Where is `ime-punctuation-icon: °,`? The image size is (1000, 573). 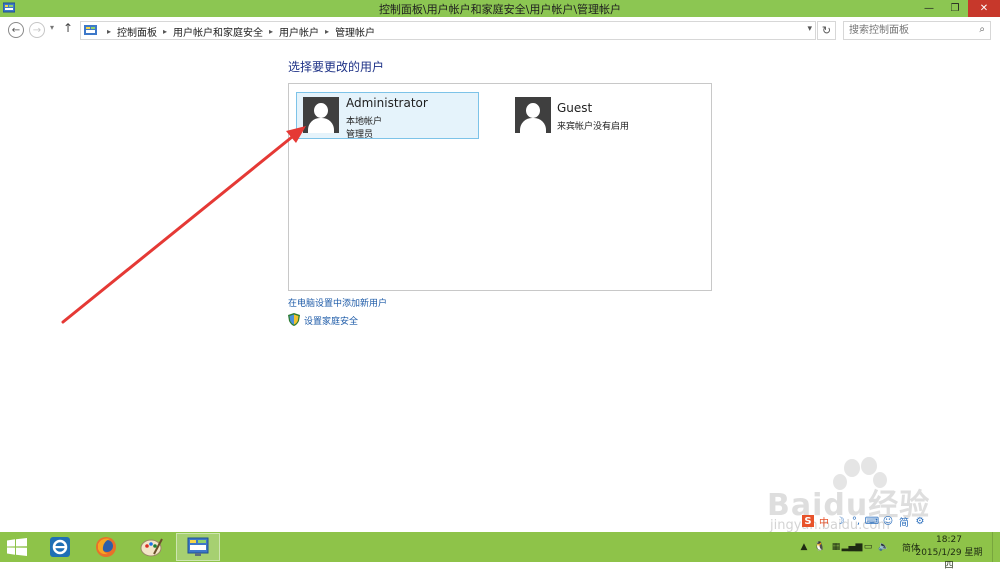 ime-punctuation-icon: °, is located at coordinates (856, 521).